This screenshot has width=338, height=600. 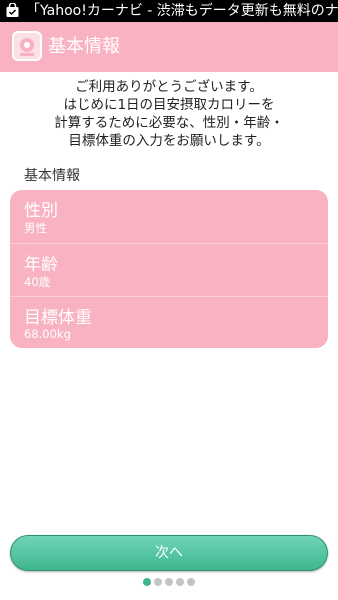 I want to click on status-notification-text: 「Yahoo!カーナビ - 渋滞もデータ更新も無料のナ, so click(x=182, y=11).